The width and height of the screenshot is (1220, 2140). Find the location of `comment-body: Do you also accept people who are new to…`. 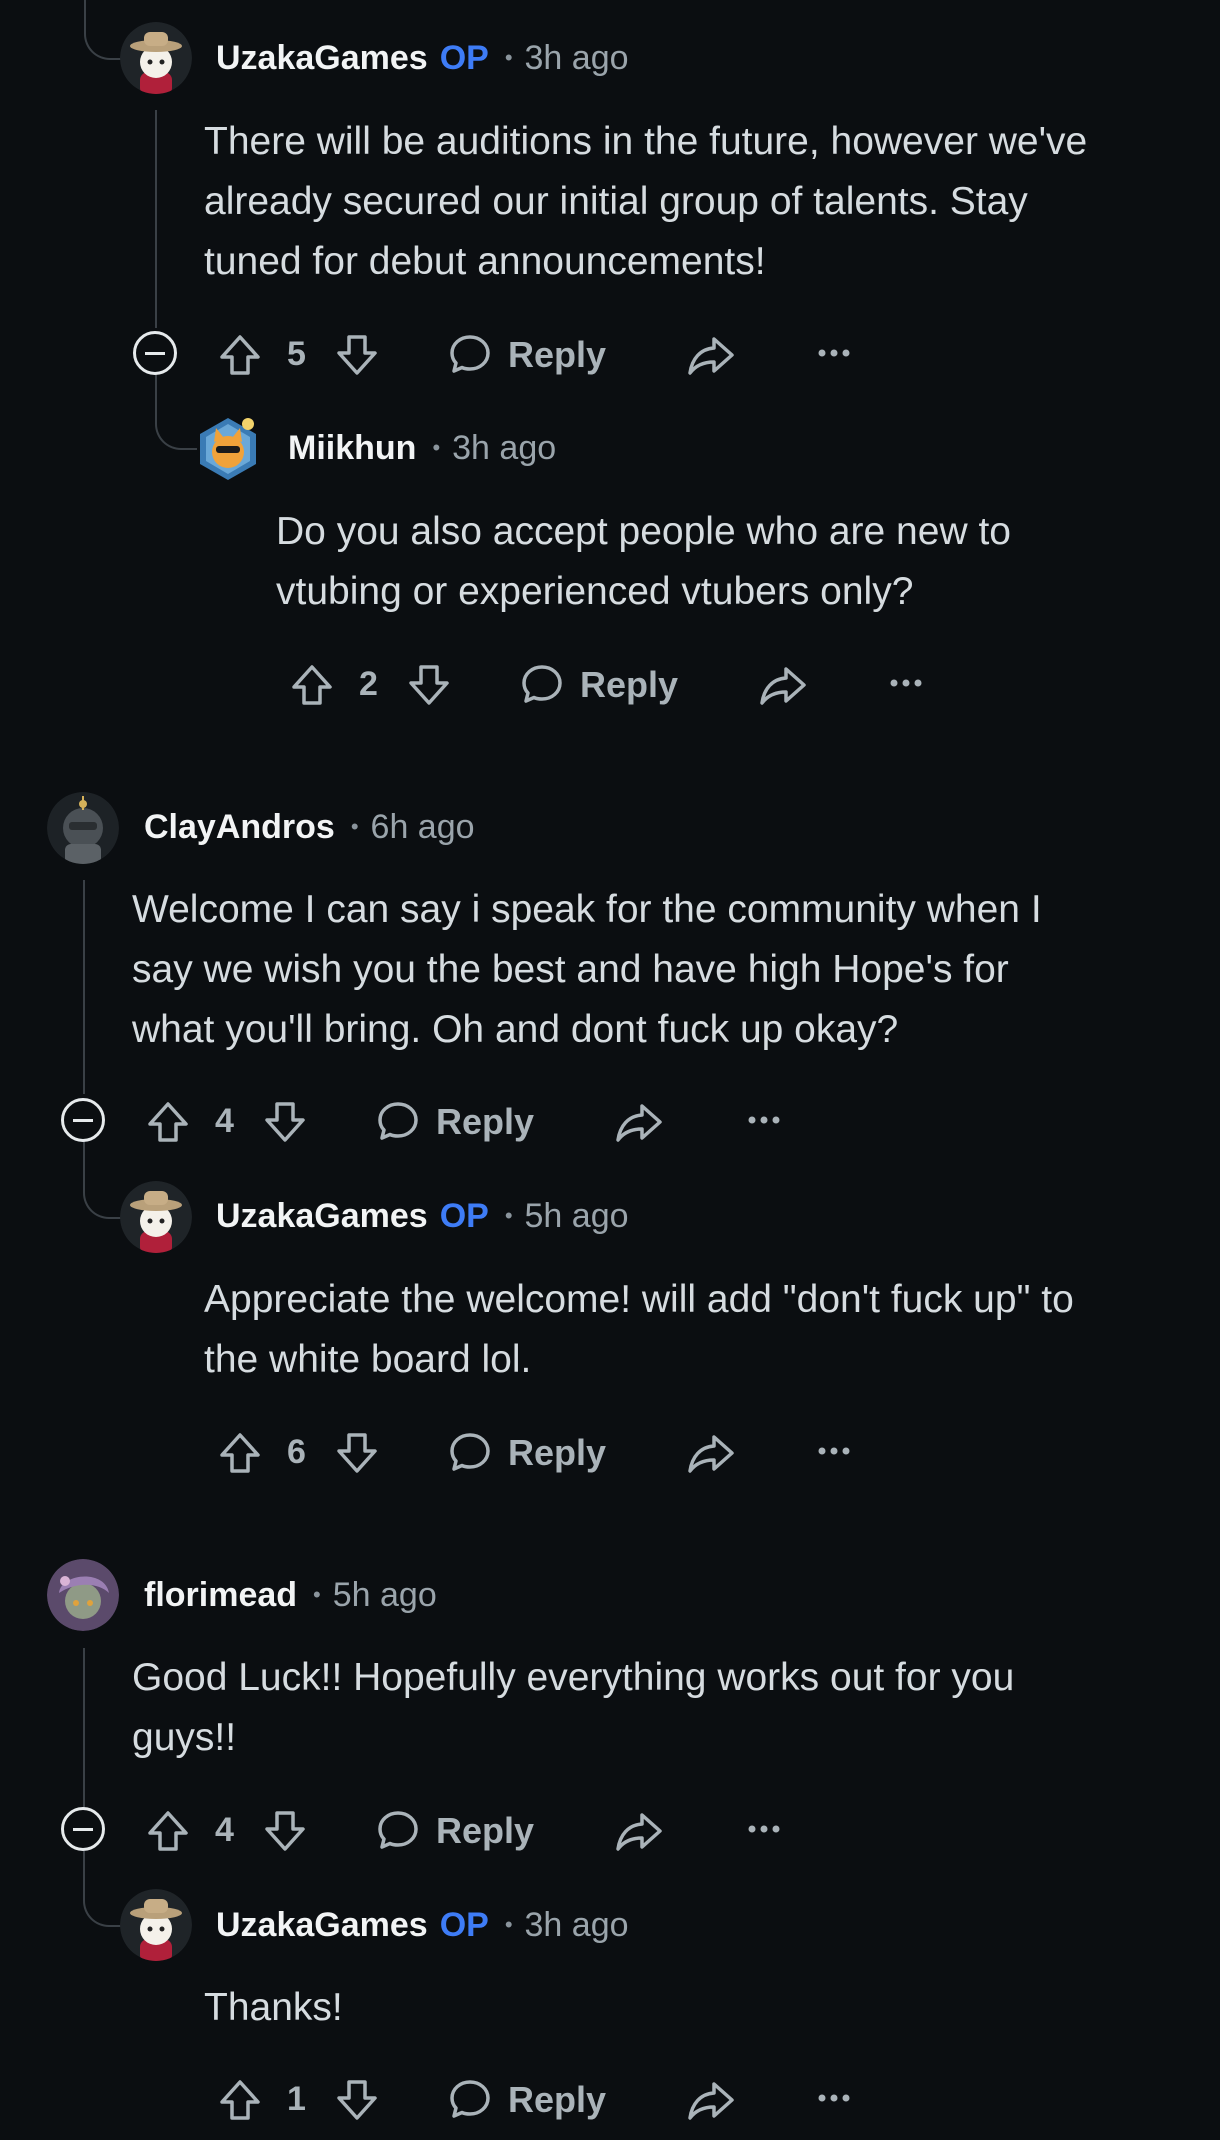

comment-body: Do you also accept people who are new to… is located at coordinates (643, 562).